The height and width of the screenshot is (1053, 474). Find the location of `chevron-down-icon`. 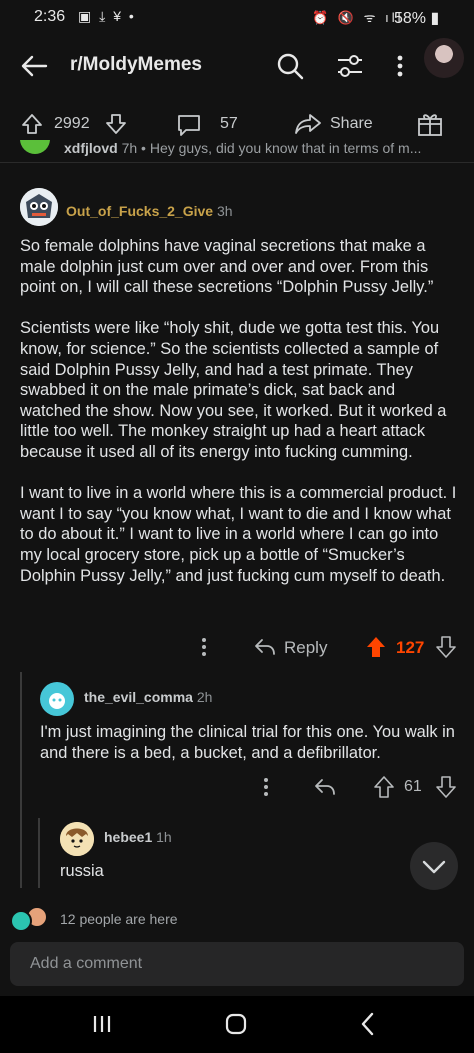

chevron-down-icon is located at coordinates (434, 867).